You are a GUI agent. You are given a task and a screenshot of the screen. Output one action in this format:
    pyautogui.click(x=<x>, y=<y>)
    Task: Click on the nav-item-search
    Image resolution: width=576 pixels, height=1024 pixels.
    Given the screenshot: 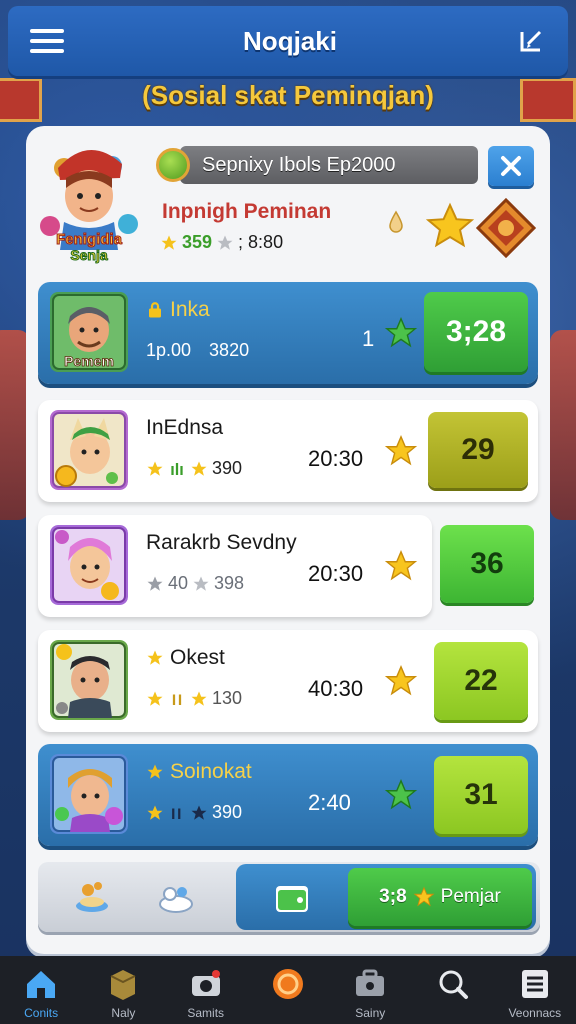 What is the action you would take?
    pyautogui.click(x=452, y=990)
    